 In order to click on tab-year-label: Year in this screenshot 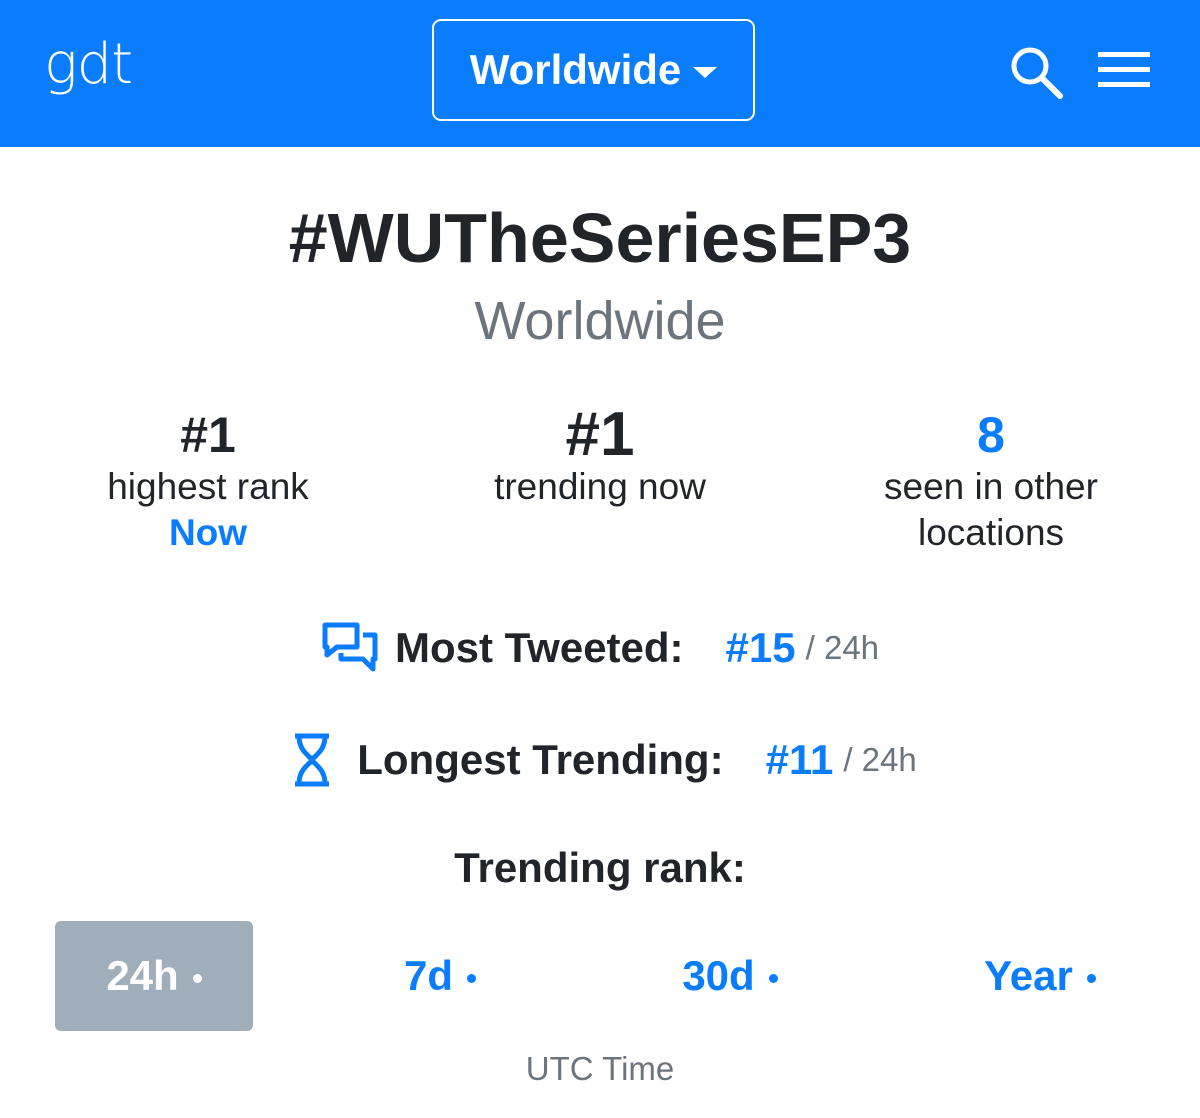, I will do `click(1028, 975)`.